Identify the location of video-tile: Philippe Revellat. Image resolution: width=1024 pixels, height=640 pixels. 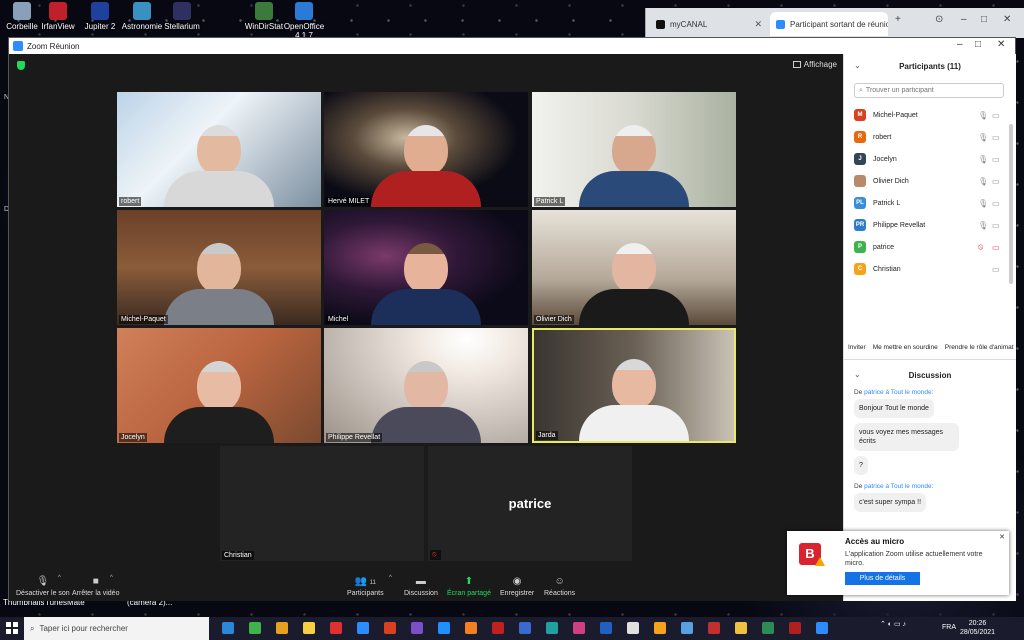
(426, 385).